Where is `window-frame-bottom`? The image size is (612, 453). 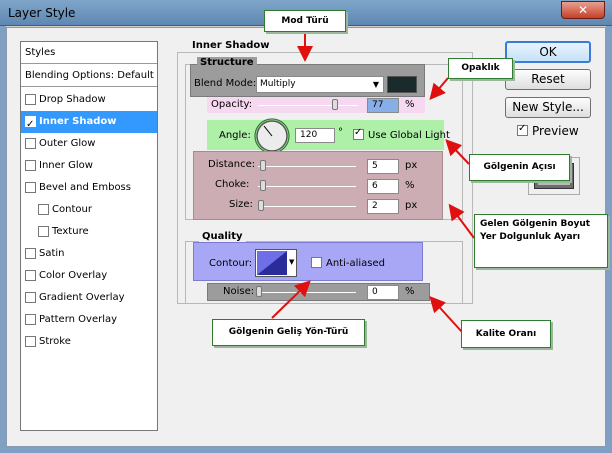
window-frame-bottom is located at coordinates (306, 450).